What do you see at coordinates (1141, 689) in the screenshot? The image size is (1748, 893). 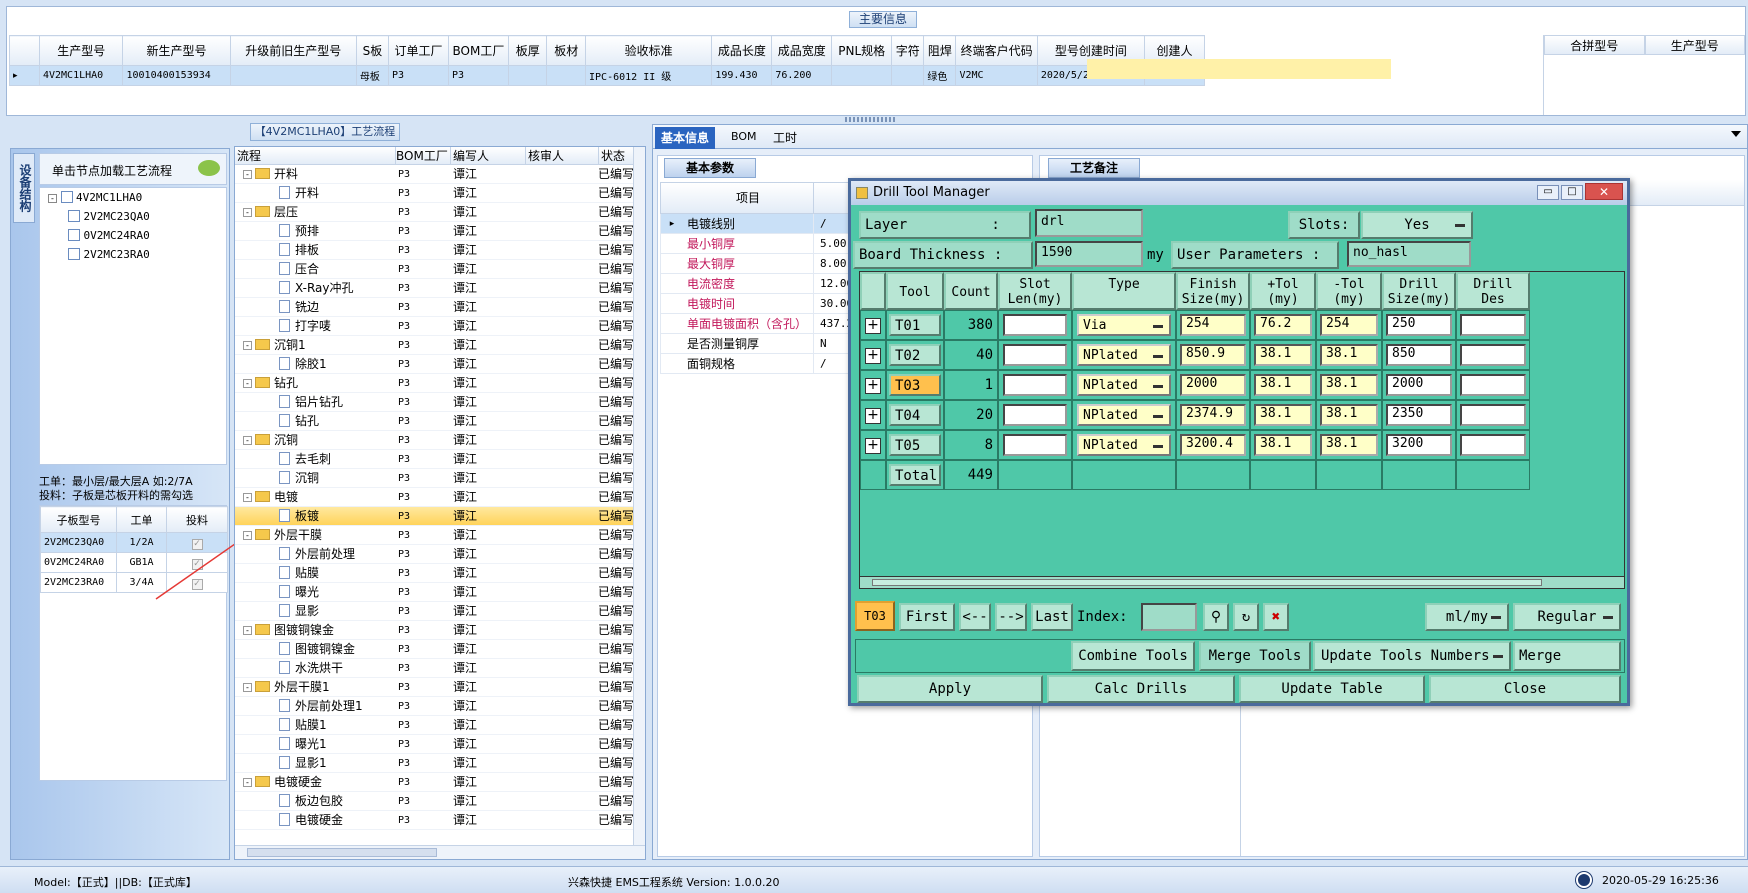 I see `calc-drills-button: Calc Drills` at bounding box center [1141, 689].